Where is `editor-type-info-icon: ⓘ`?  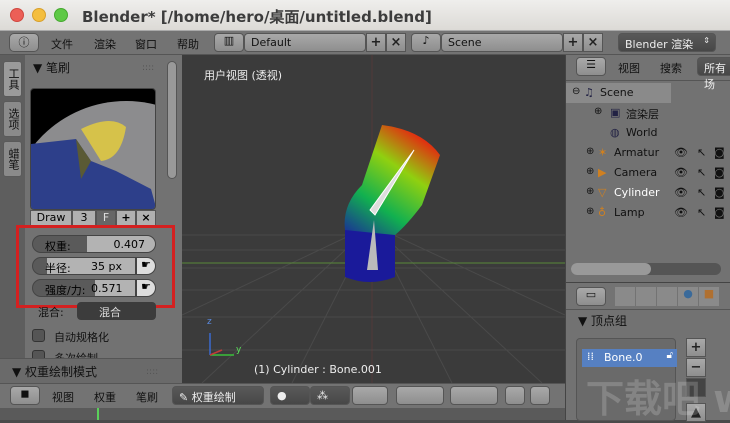 editor-type-info-icon: ⓘ is located at coordinates (24, 42).